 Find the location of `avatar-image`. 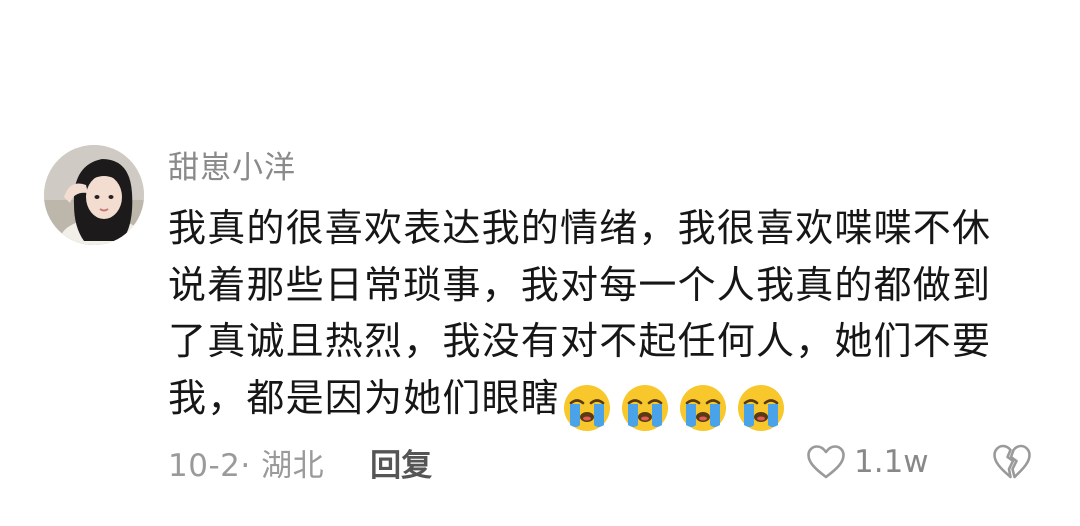

avatar-image is located at coordinates (94, 195).